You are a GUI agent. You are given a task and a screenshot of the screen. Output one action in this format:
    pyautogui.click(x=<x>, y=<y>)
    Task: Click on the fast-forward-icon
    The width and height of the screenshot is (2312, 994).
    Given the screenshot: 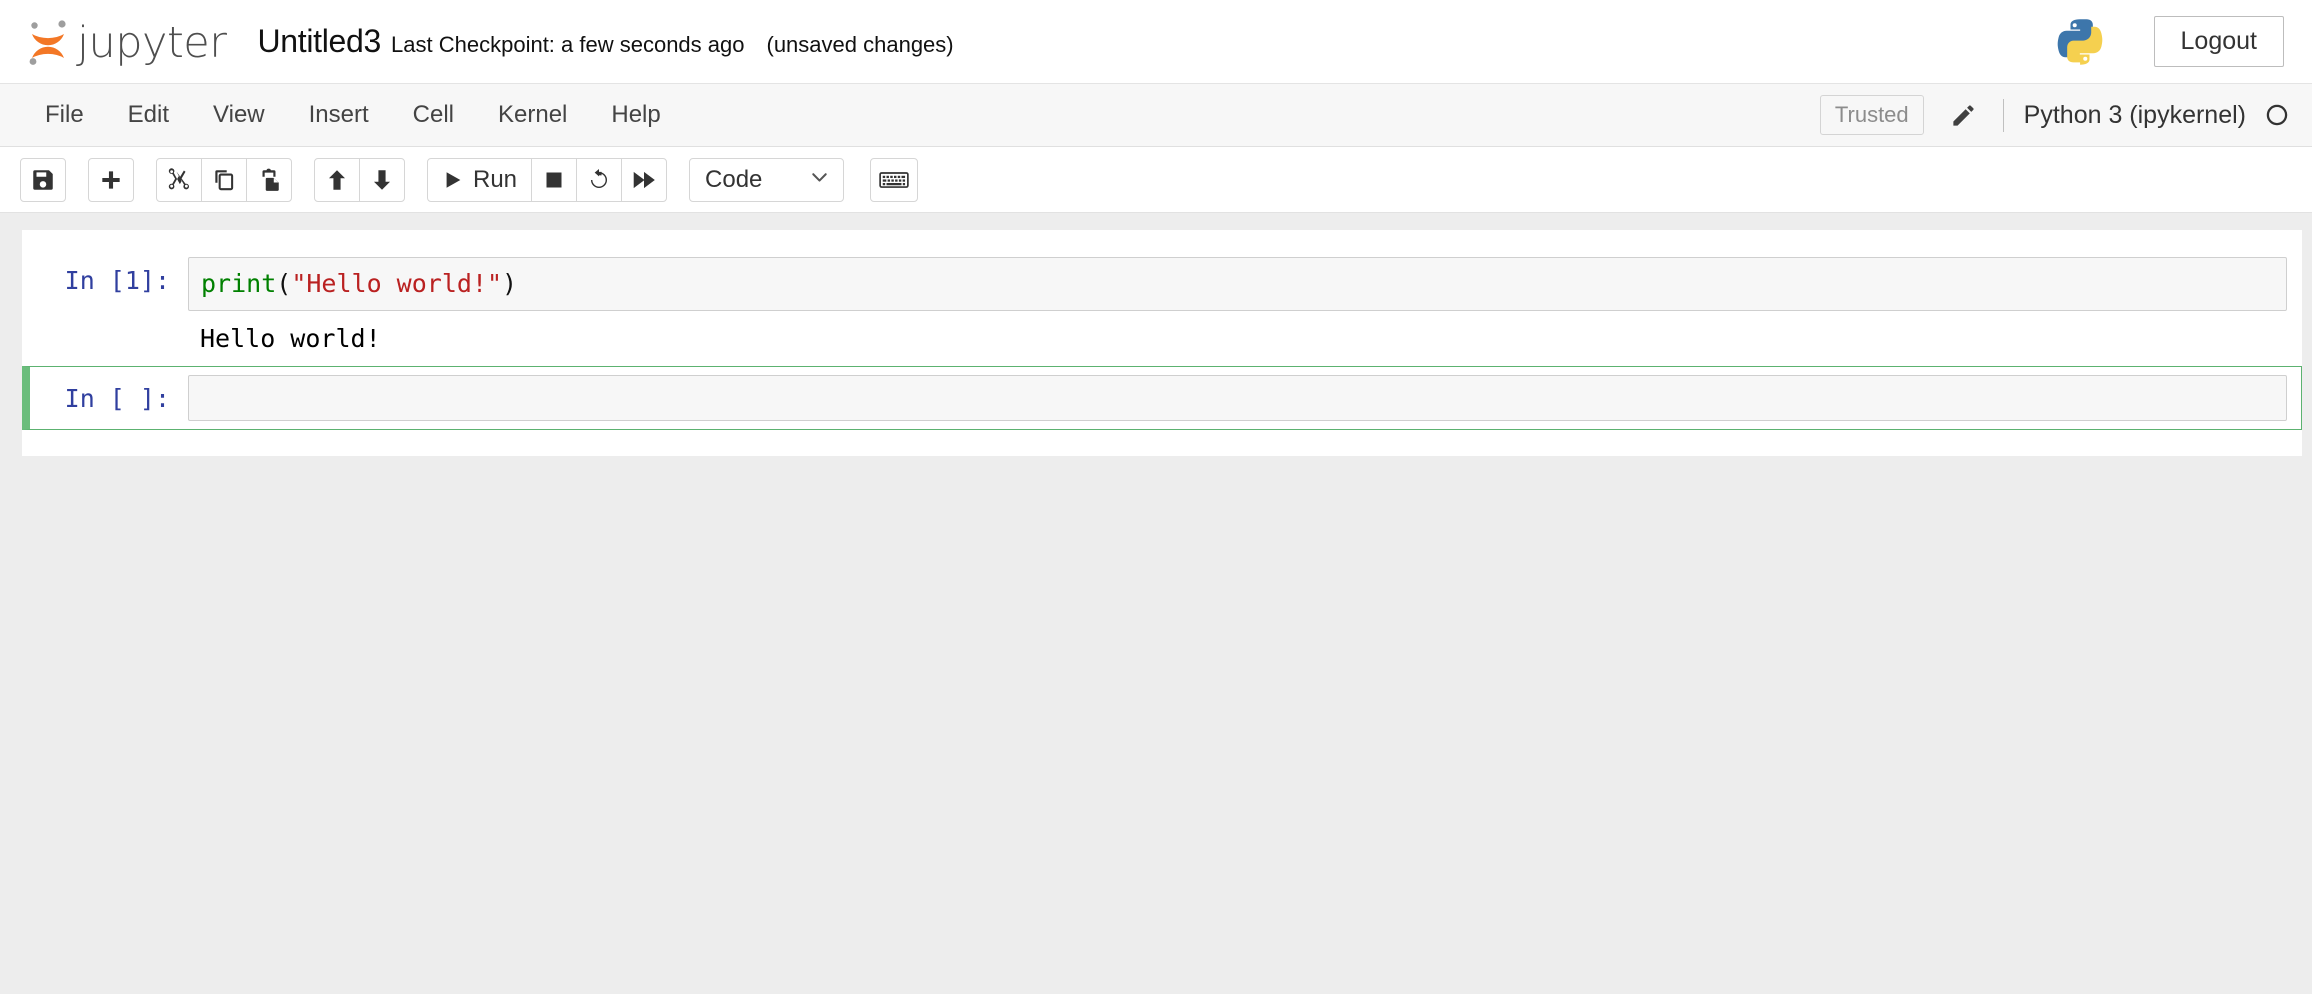 What is the action you would take?
    pyautogui.click(x=644, y=180)
    